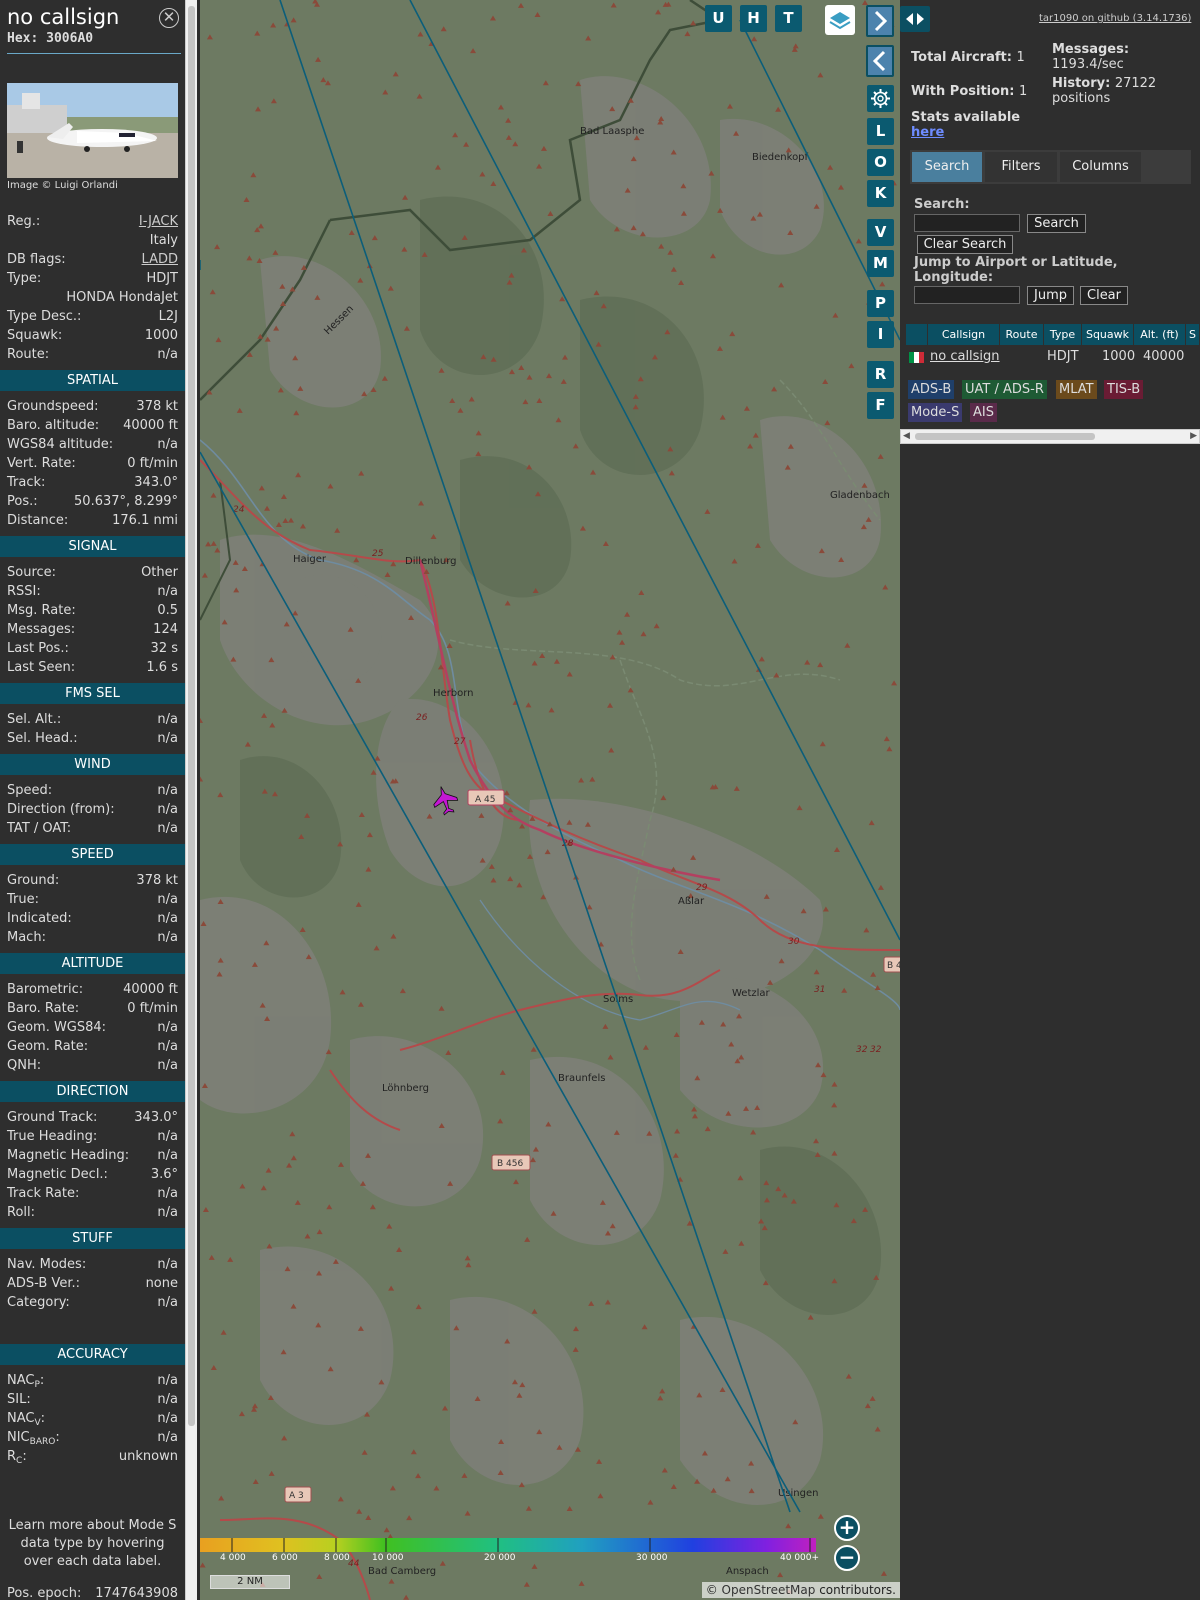  What do you see at coordinates (880, 232) in the screenshot?
I see `toggle-v-button: V` at bounding box center [880, 232].